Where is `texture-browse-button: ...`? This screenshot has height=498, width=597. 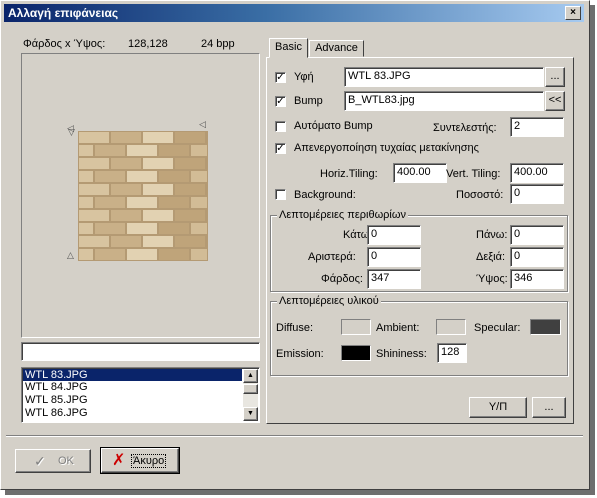
texture-browse-button: ... is located at coordinates (555, 77).